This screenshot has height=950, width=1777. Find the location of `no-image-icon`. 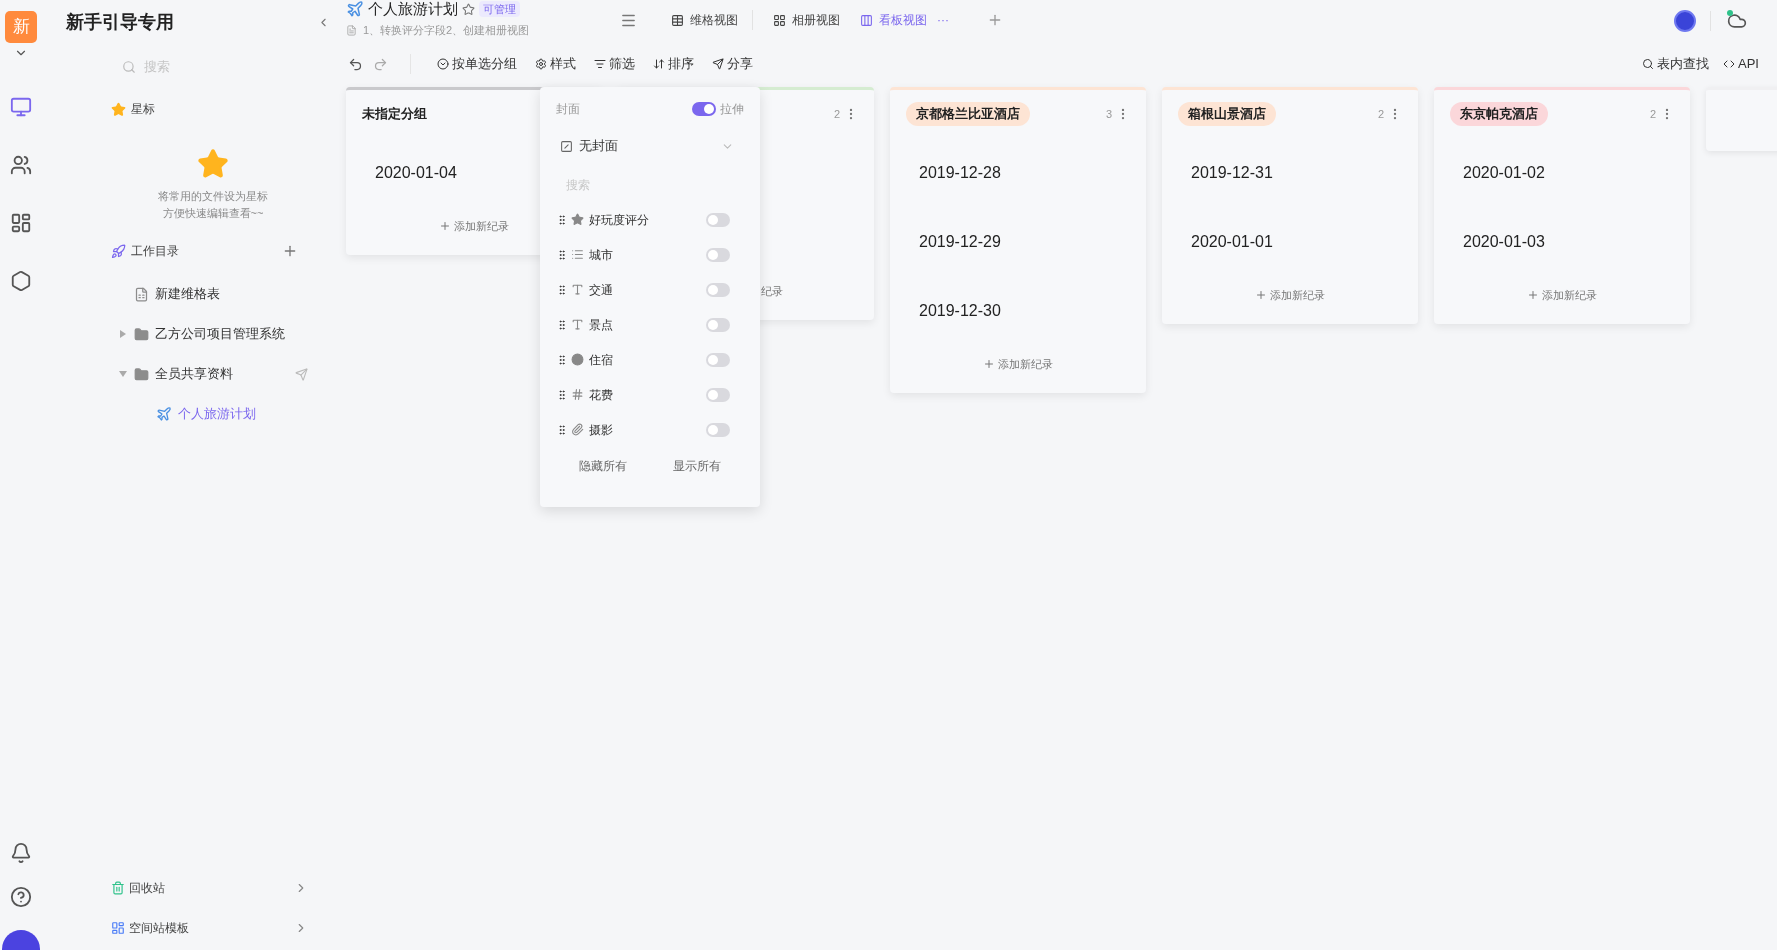

no-image-icon is located at coordinates (566, 146).